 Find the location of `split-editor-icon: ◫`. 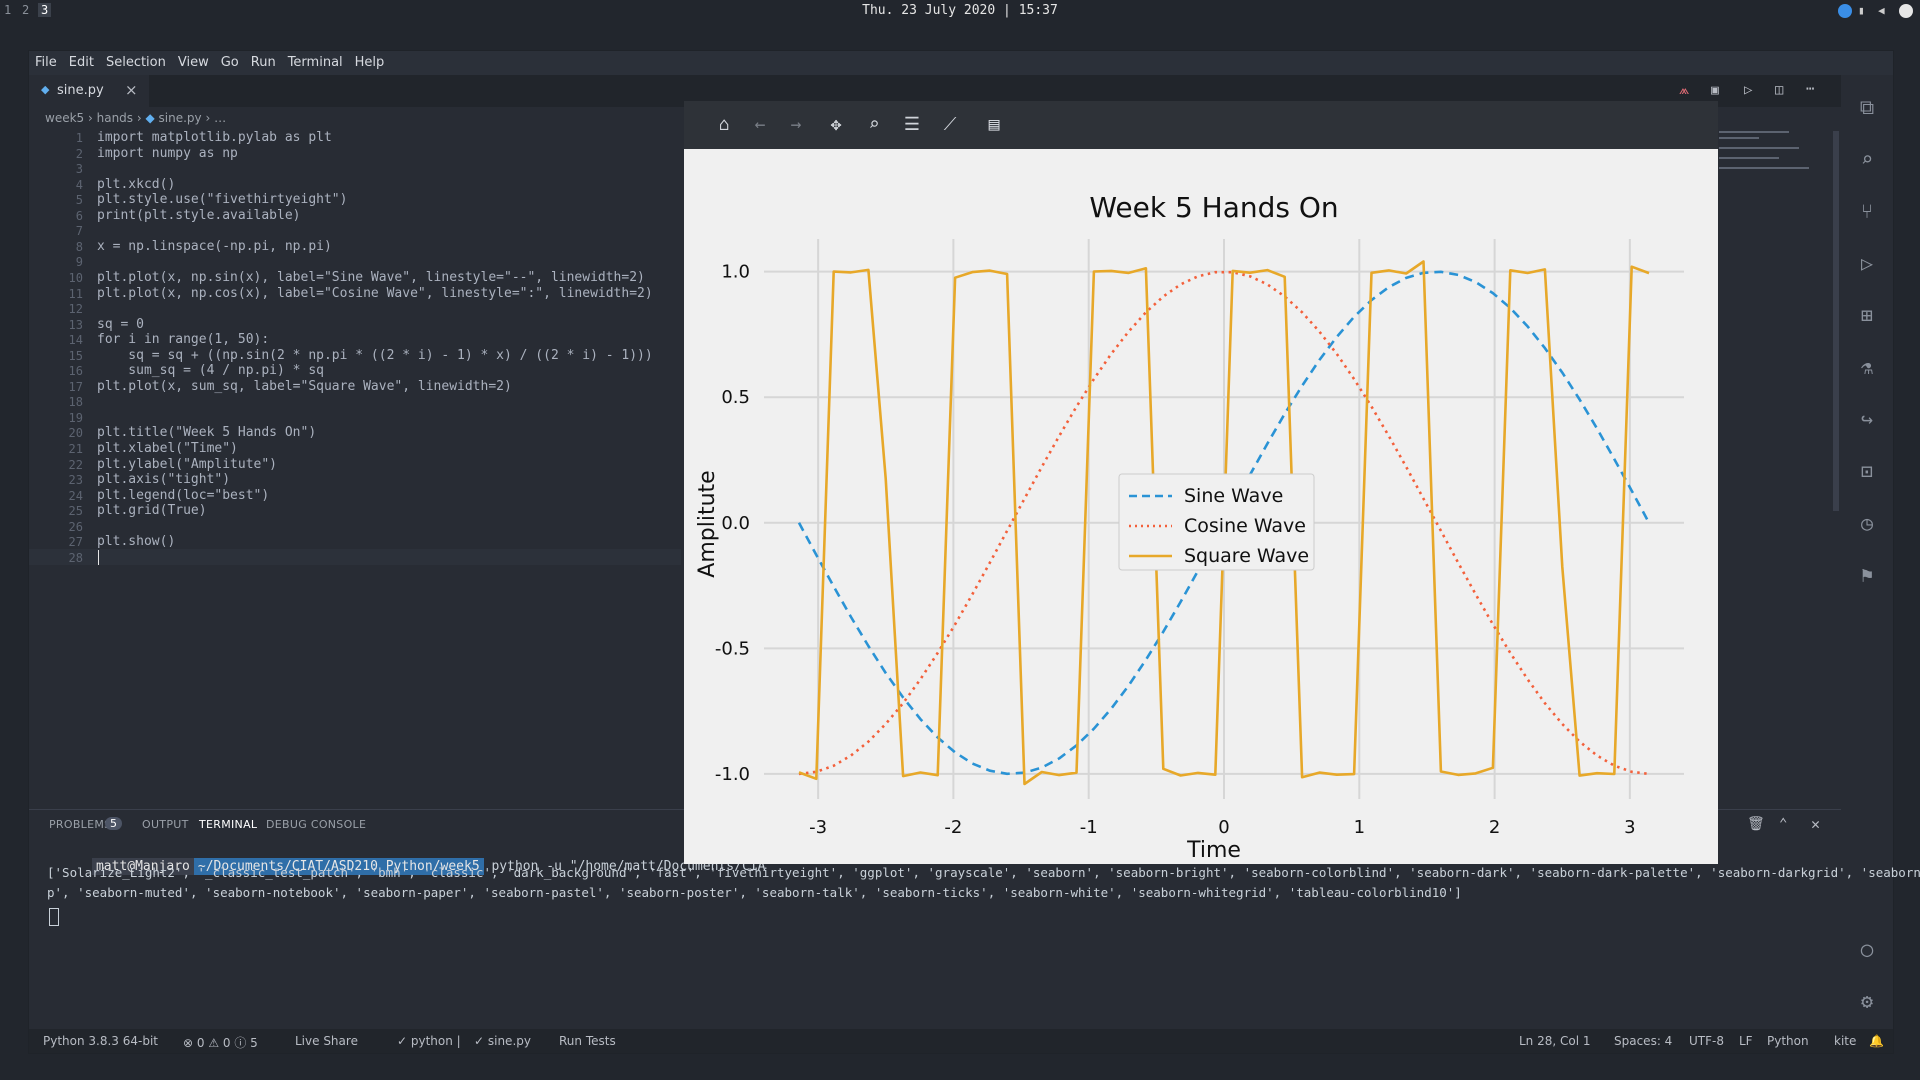

split-editor-icon: ◫ is located at coordinates (1779, 90).